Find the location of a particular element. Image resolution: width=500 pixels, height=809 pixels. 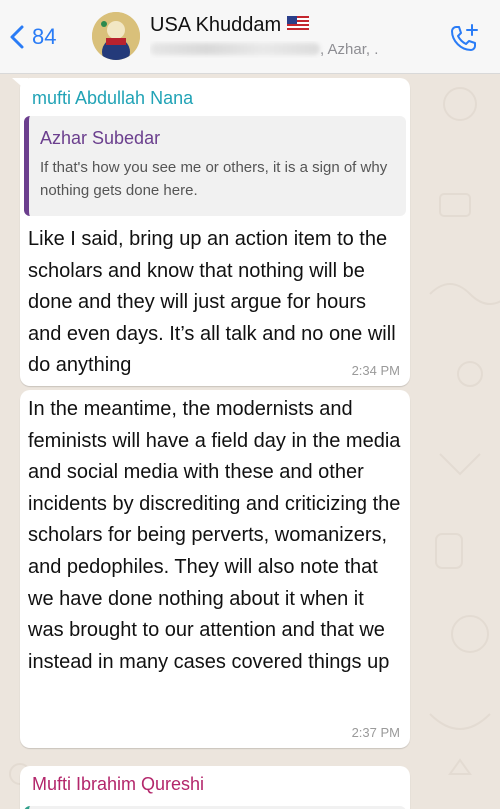

quoted-sender: Azhar Subedar is located at coordinates (100, 138).